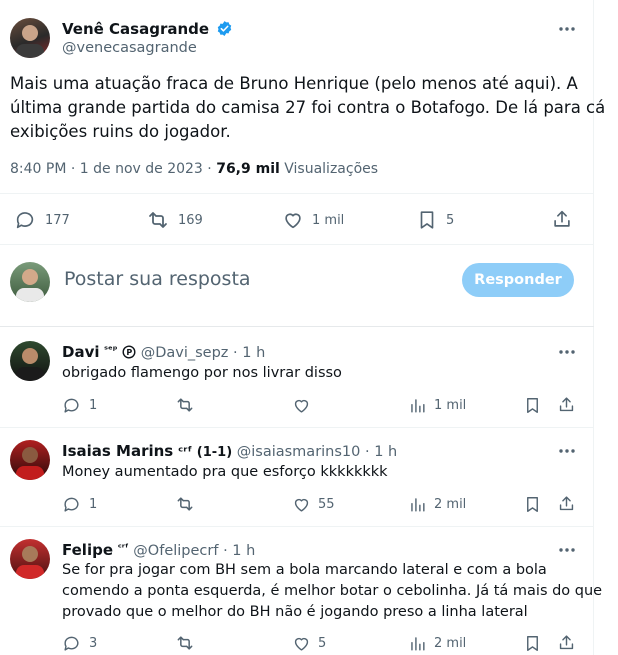 This screenshot has height=655, width=618. Describe the element at coordinates (299, 452) in the screenshot. I see `reply-handle: @isaiasmarins10` at that location.